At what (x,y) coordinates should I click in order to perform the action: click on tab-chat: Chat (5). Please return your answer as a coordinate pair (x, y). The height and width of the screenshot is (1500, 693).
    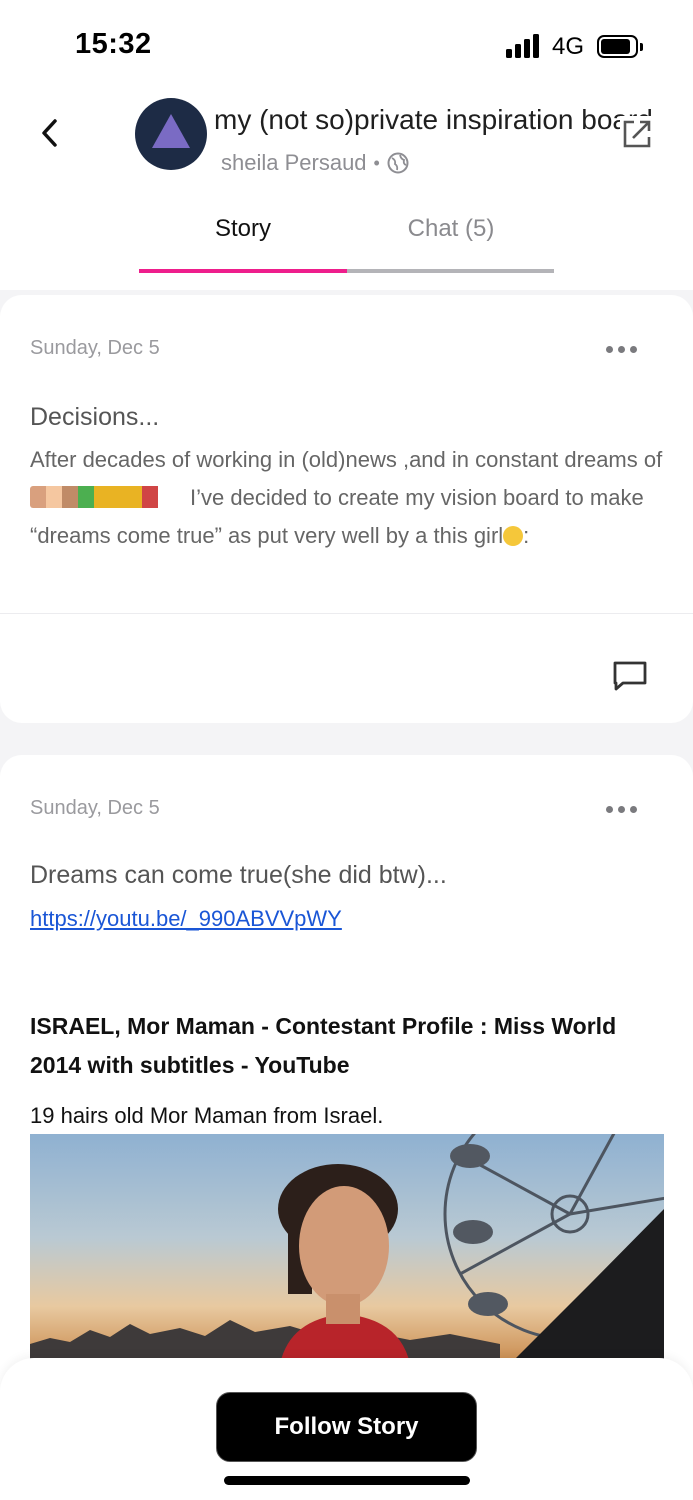
    Looking at the image, I should click on (451, 229).